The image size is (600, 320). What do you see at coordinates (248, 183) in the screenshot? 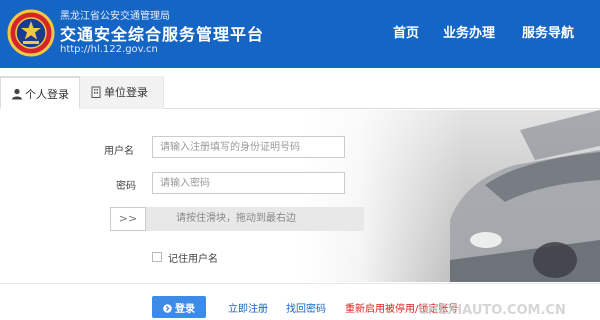
I see `password-input` at bounding box center [248, 183].